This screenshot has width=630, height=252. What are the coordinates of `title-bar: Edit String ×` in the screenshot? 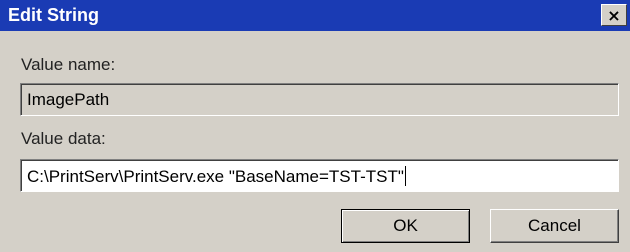 It's located at (315, 15).